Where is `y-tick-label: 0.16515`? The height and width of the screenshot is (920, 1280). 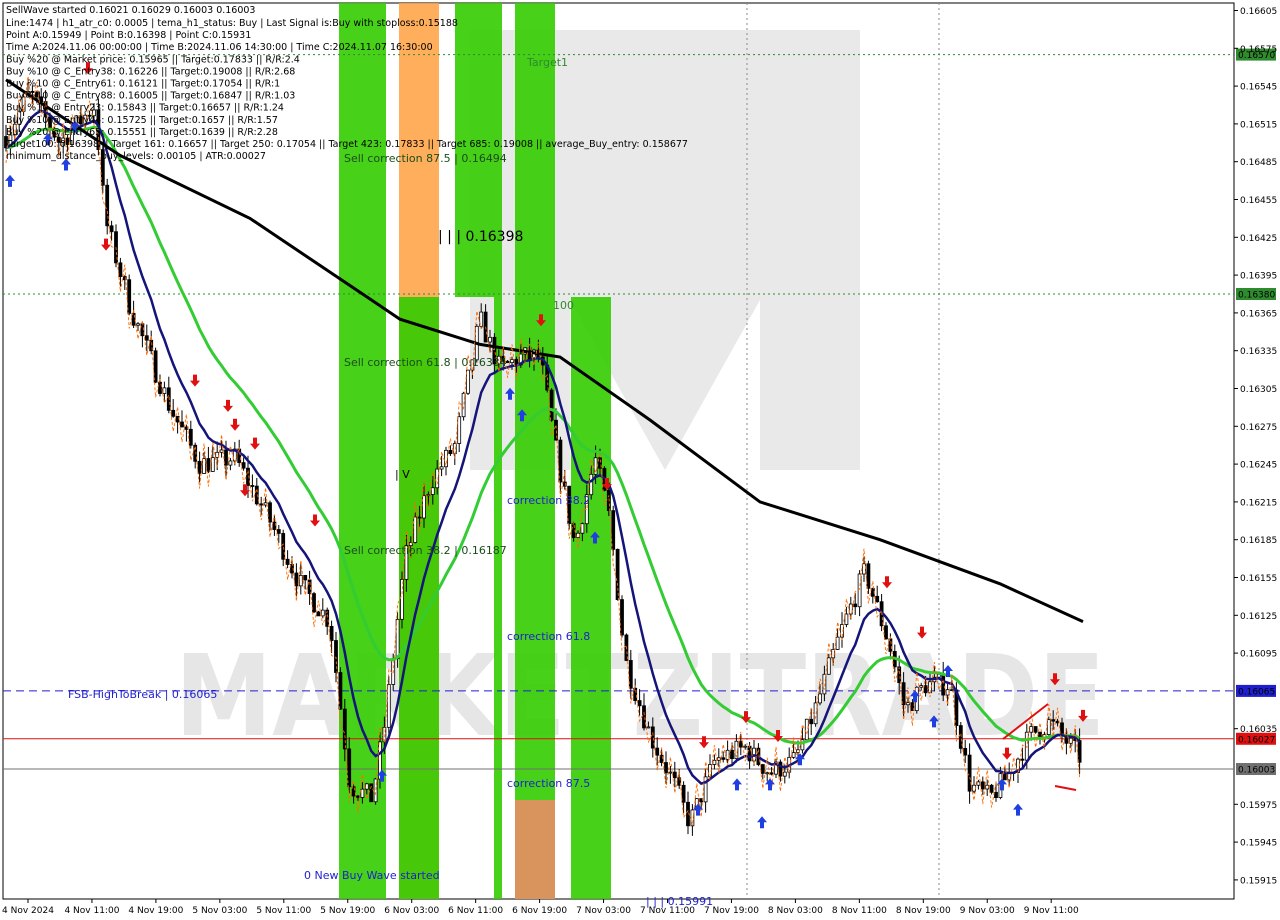 y-tick-label: 0.16515 is located at coordinates (1258, 125).